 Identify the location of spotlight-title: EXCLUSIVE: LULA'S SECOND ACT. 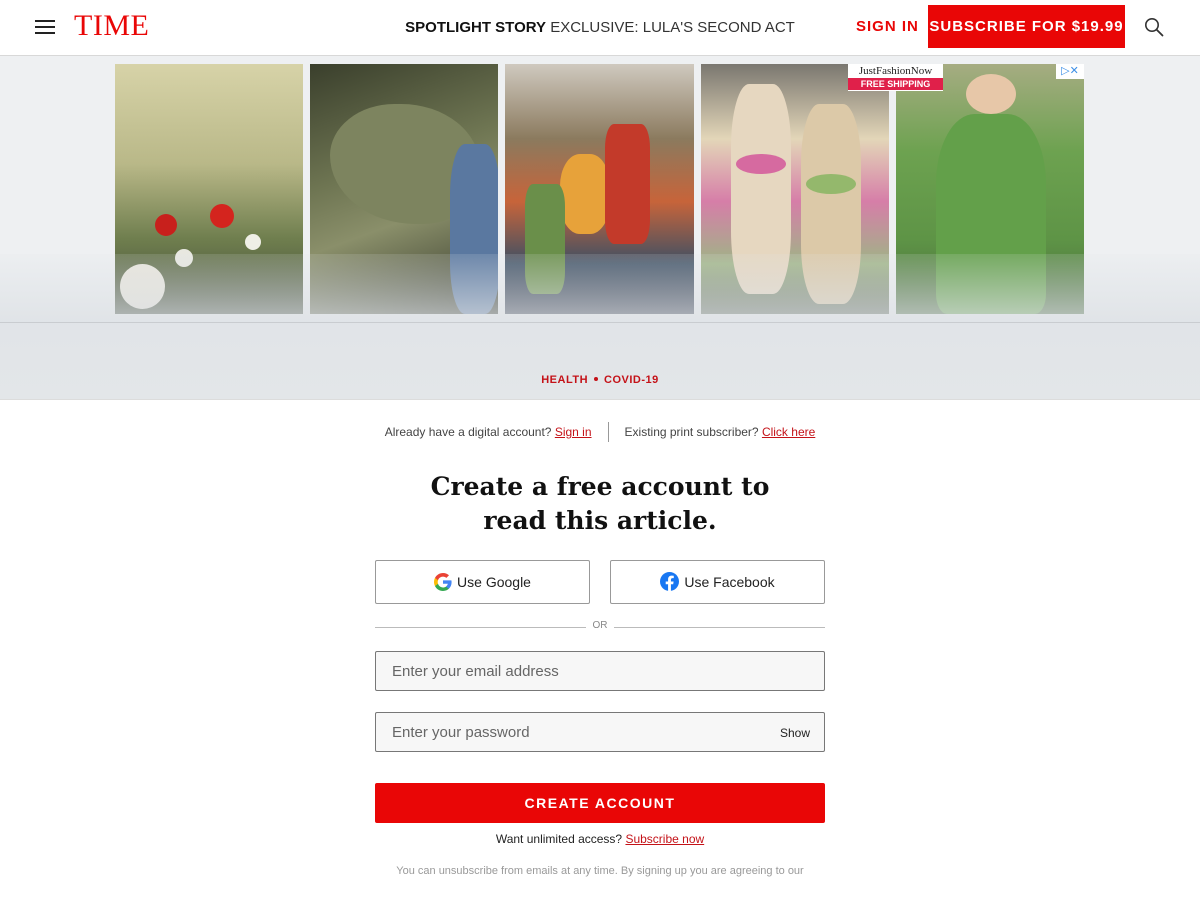
(672, 27).